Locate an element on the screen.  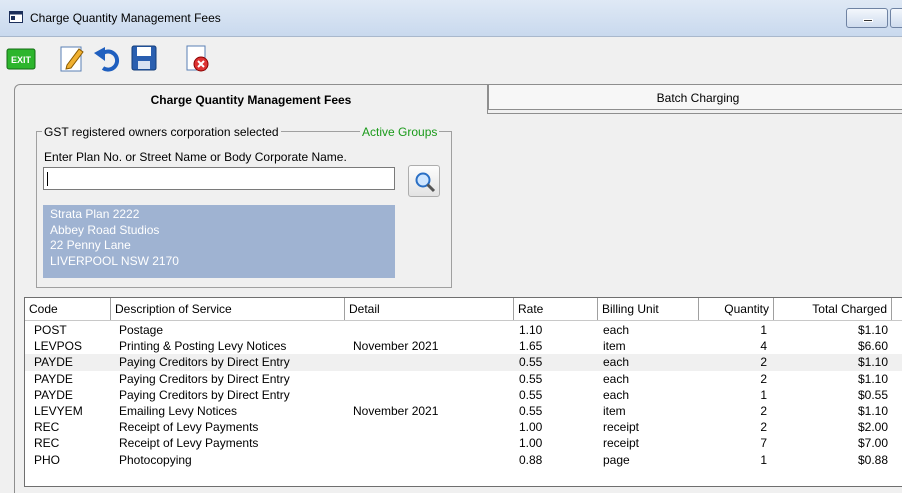
address-line: Abbey Road Studios is located at coordinates (105, 229).